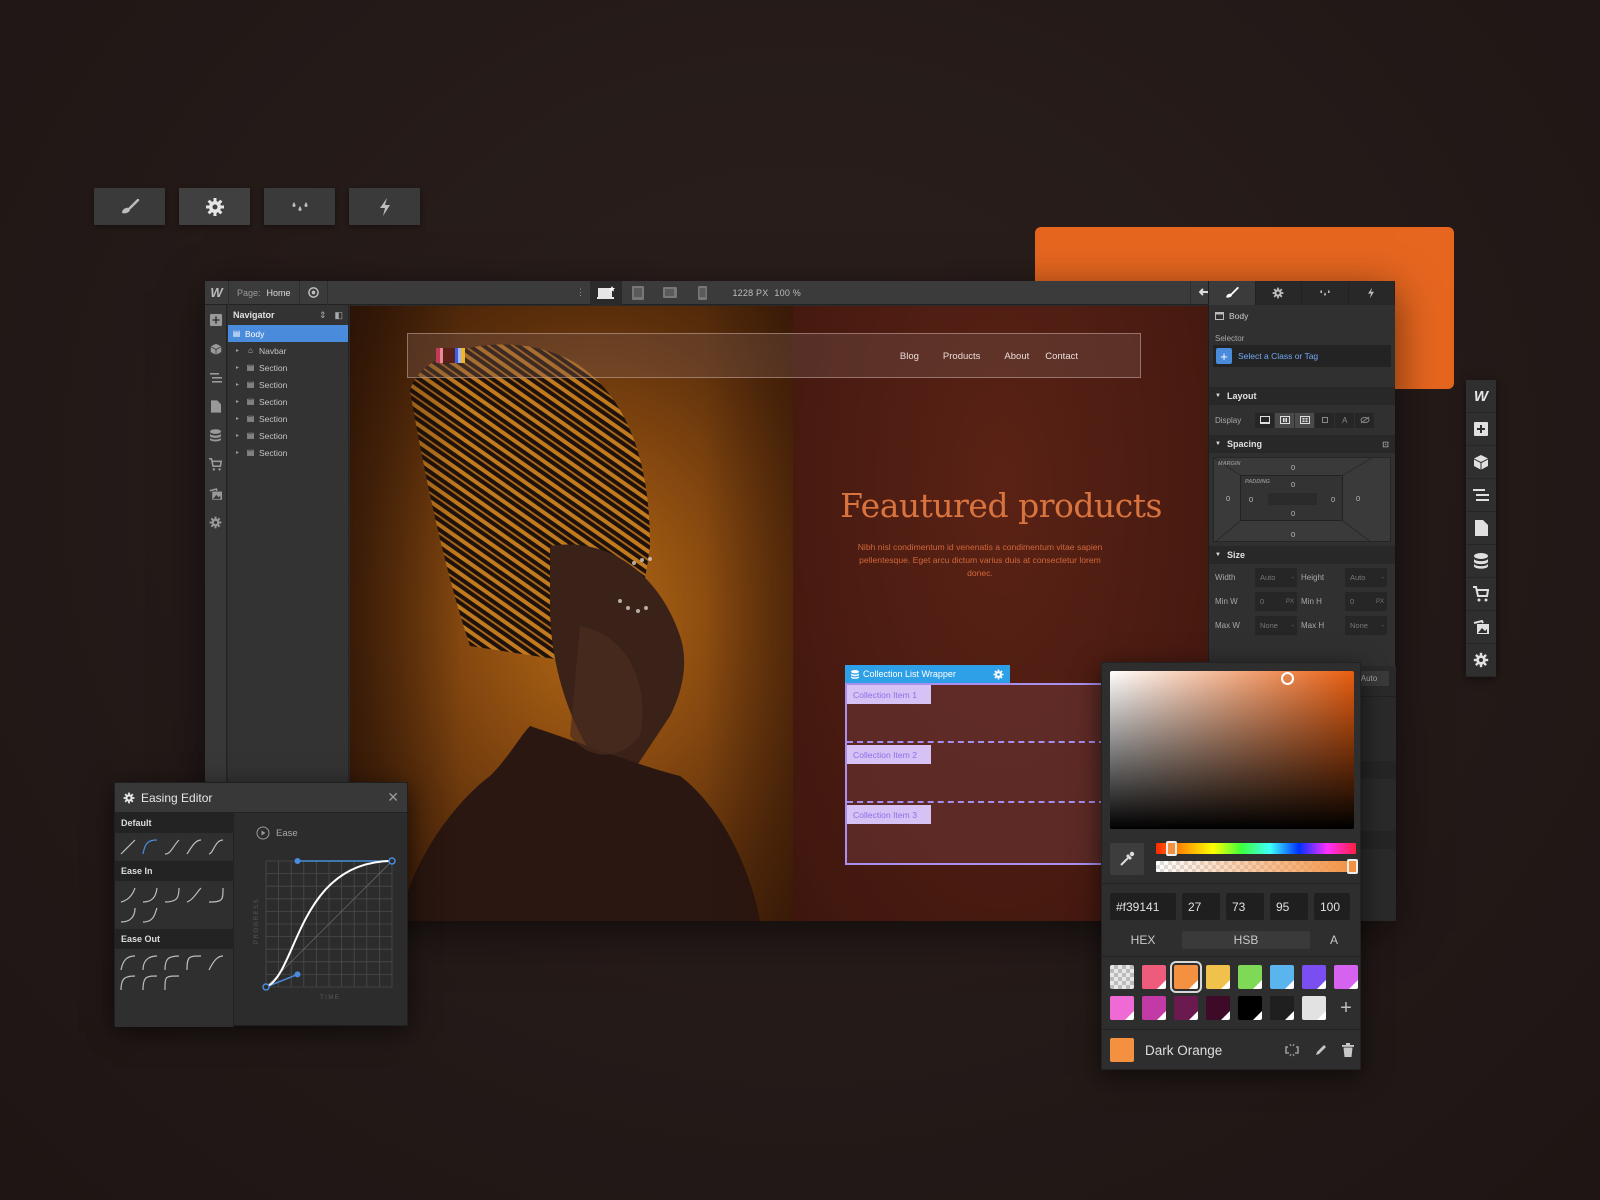  Describe the element at coordinates (1302, 396) in the screenshot. I see `layout-section-header: ▼ Layout` at that location.